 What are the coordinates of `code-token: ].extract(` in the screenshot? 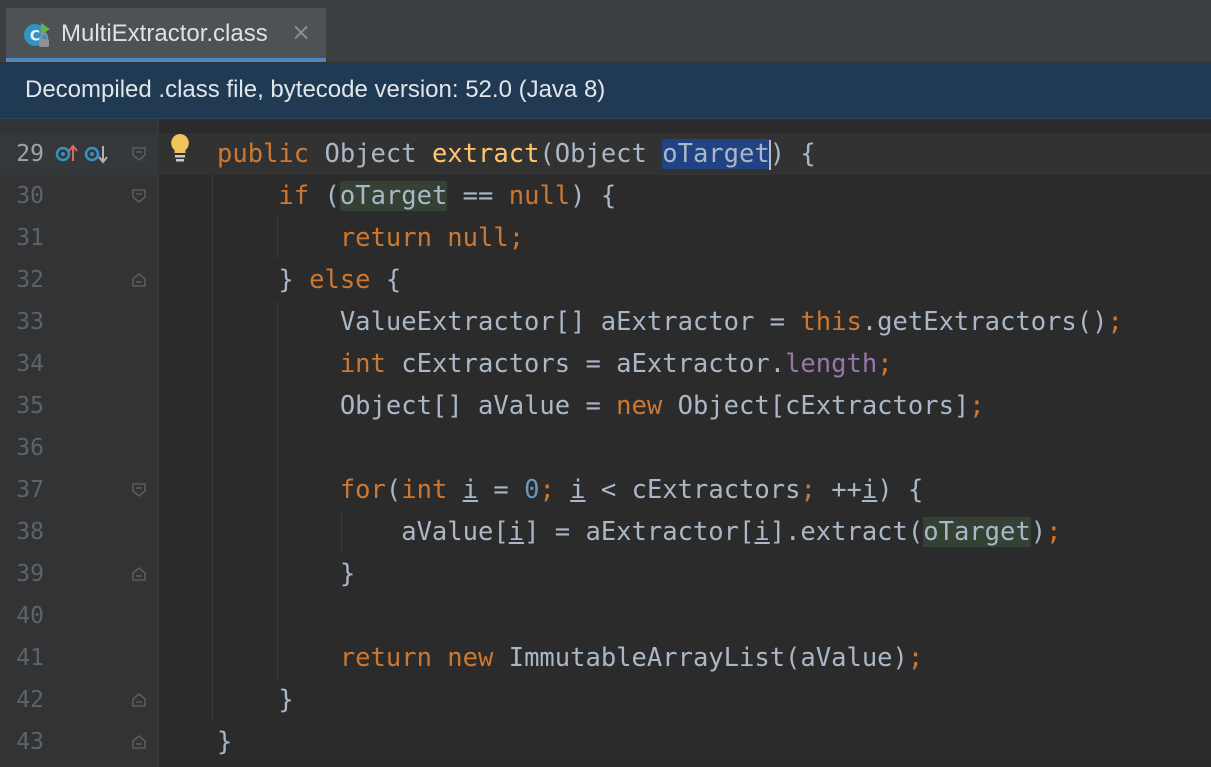 It's located at (846, 532).